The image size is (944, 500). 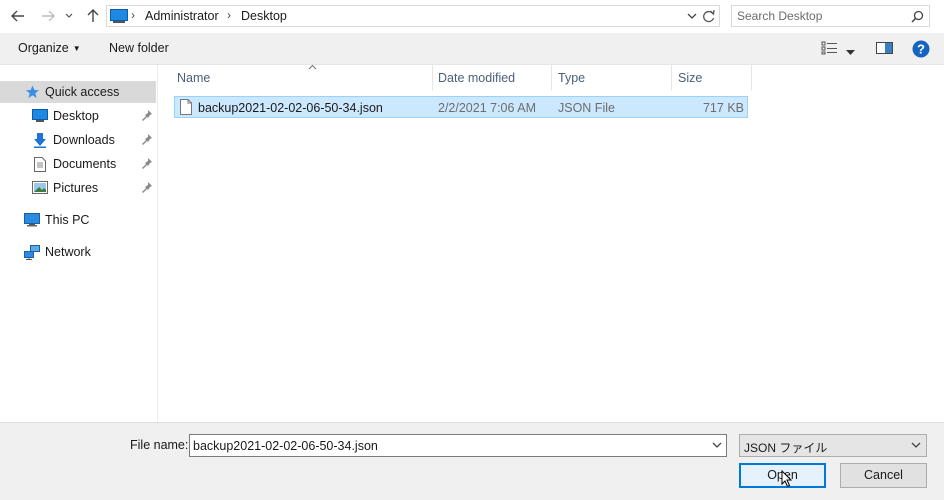 I want to click on column-header-type: Type, so click(x=612, y=77).